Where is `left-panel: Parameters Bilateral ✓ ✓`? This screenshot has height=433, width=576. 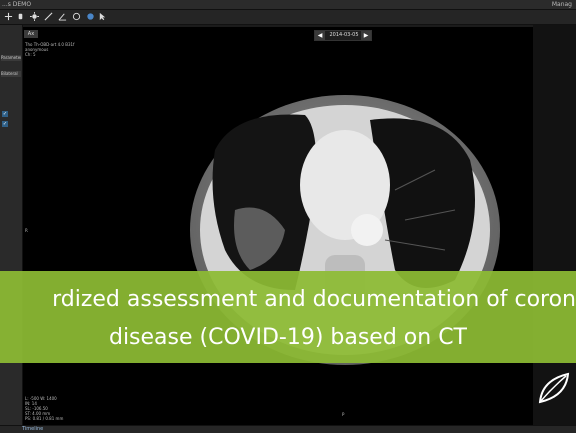
left-panel: Parameters Bilateral ✓ ✓ is located at coordinates (11, 225).